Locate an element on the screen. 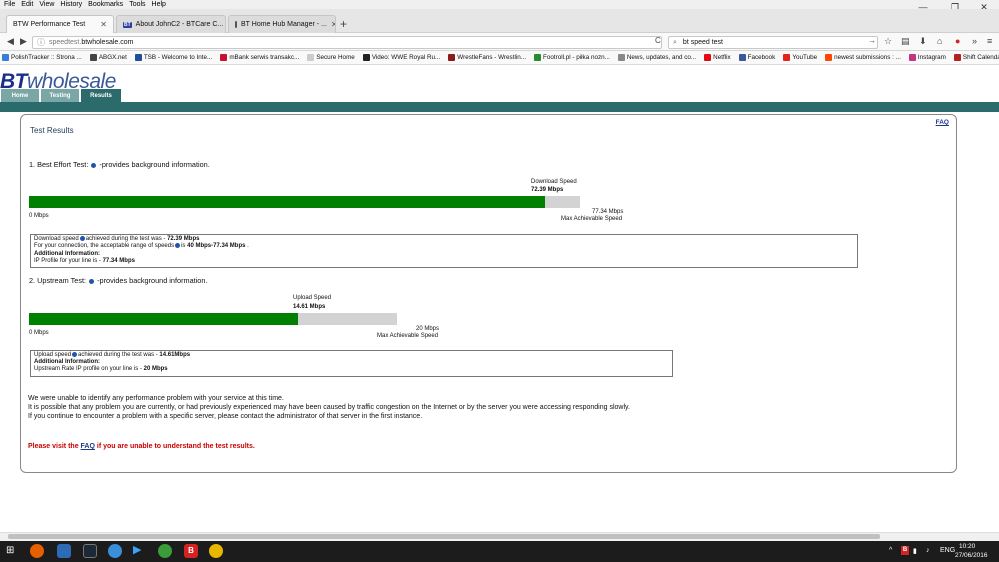 The image size is (999, 562). tray-chevron-icon: ^ is located at coordinates (890, 550).